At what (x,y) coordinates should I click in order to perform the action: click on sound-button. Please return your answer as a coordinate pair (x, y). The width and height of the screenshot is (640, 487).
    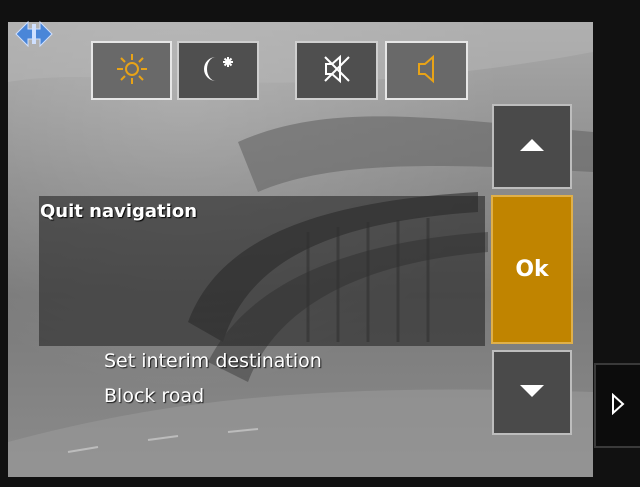
    Looking at the image, I should click on (426, 70).